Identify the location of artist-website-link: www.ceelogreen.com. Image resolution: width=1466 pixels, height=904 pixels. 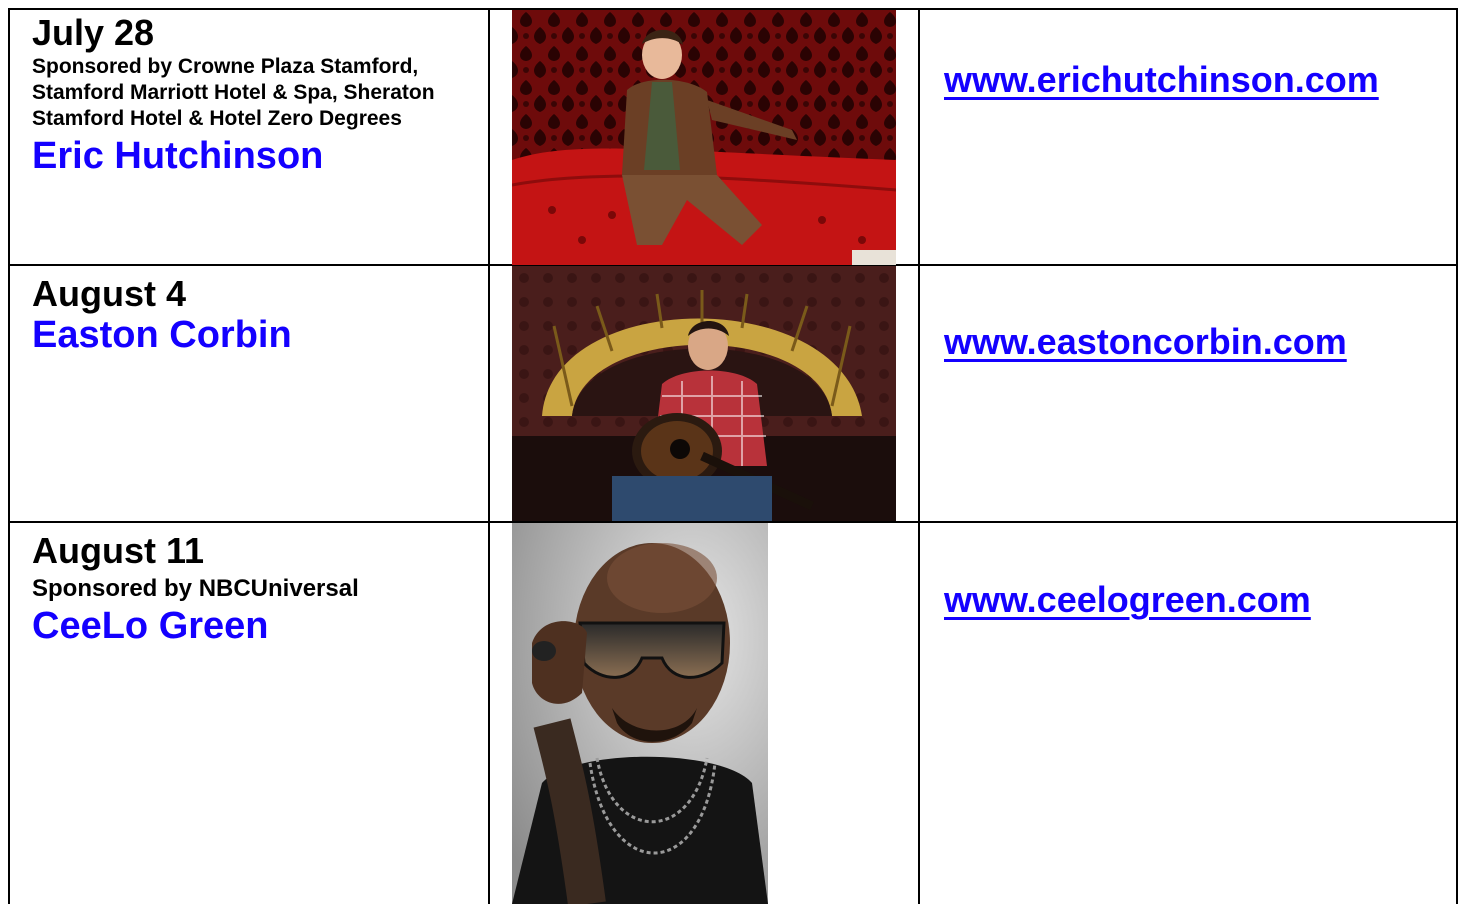
(1127, 600).